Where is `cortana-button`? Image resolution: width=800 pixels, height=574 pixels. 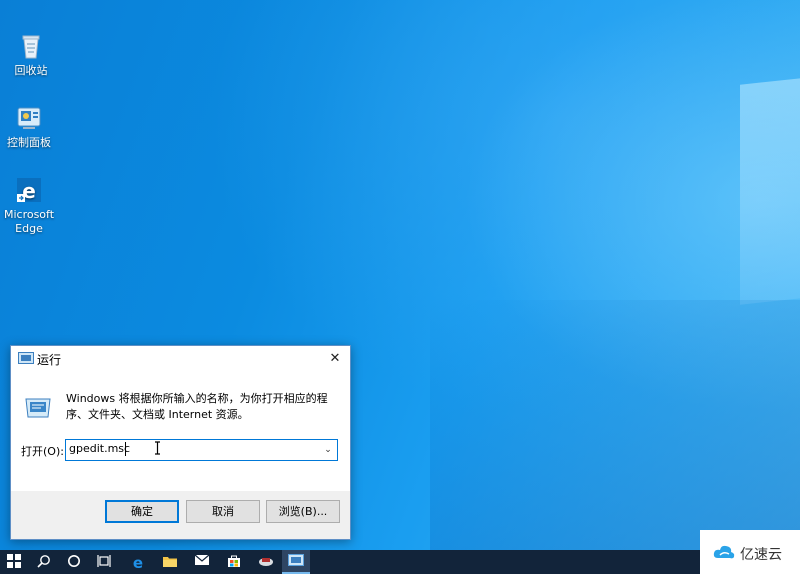 cortana-button is located at coordinates (74, 562).